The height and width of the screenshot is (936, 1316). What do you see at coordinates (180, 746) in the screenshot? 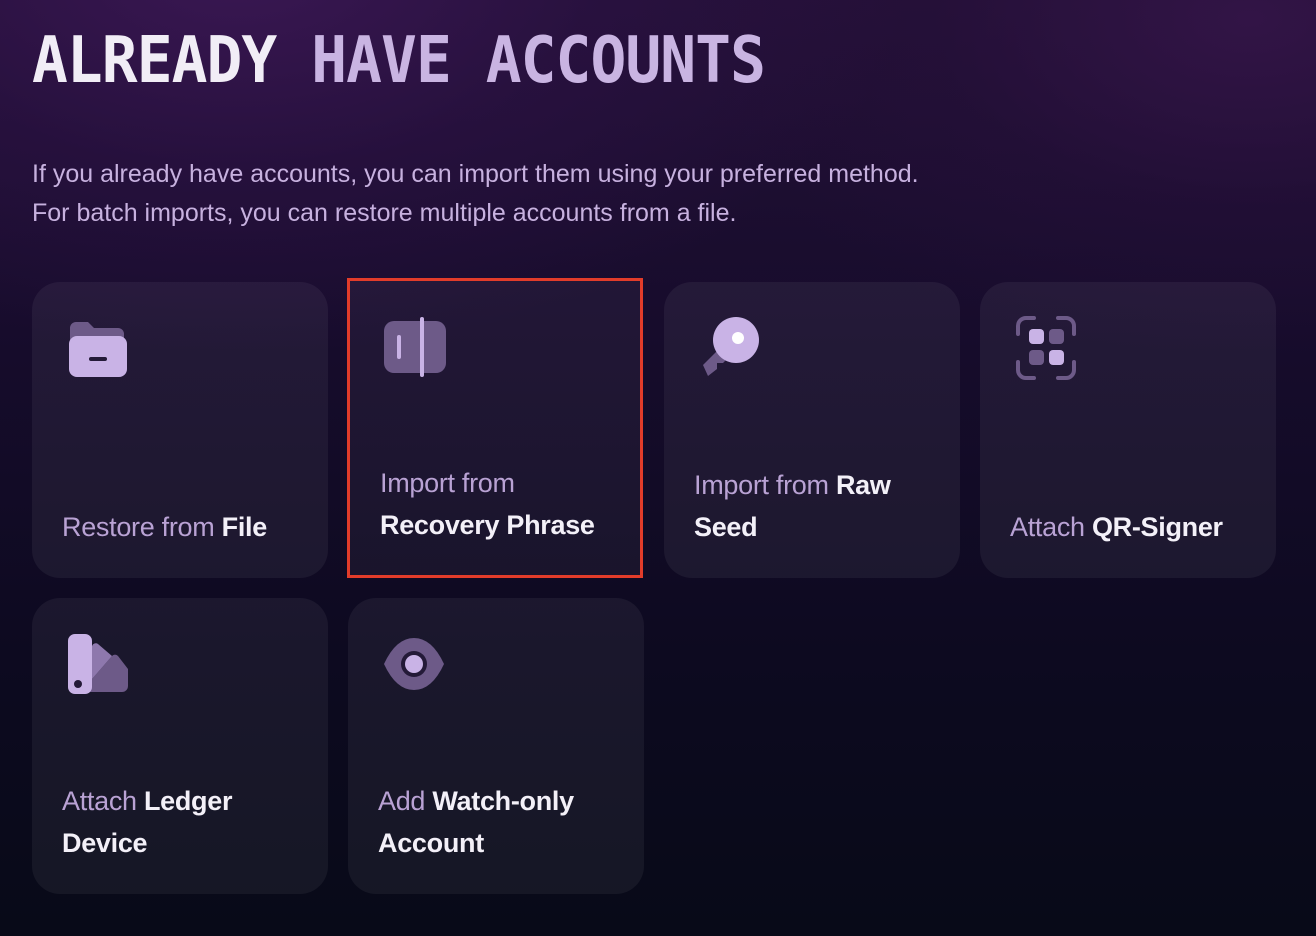
I see `attach-ledger-device-button: Attach Ledger Device` at bounding box center [180, 746].